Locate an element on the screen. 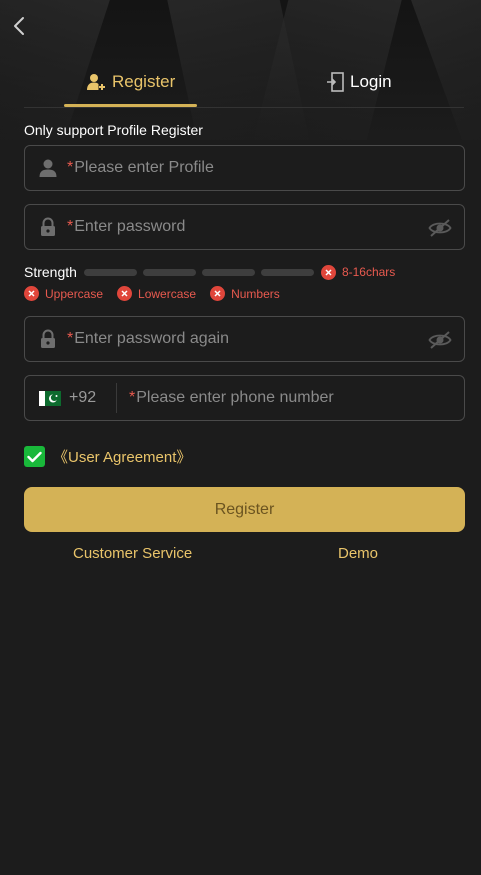 This screenshot has width=481, height=875. back-button is located at coordinates (19, 26).